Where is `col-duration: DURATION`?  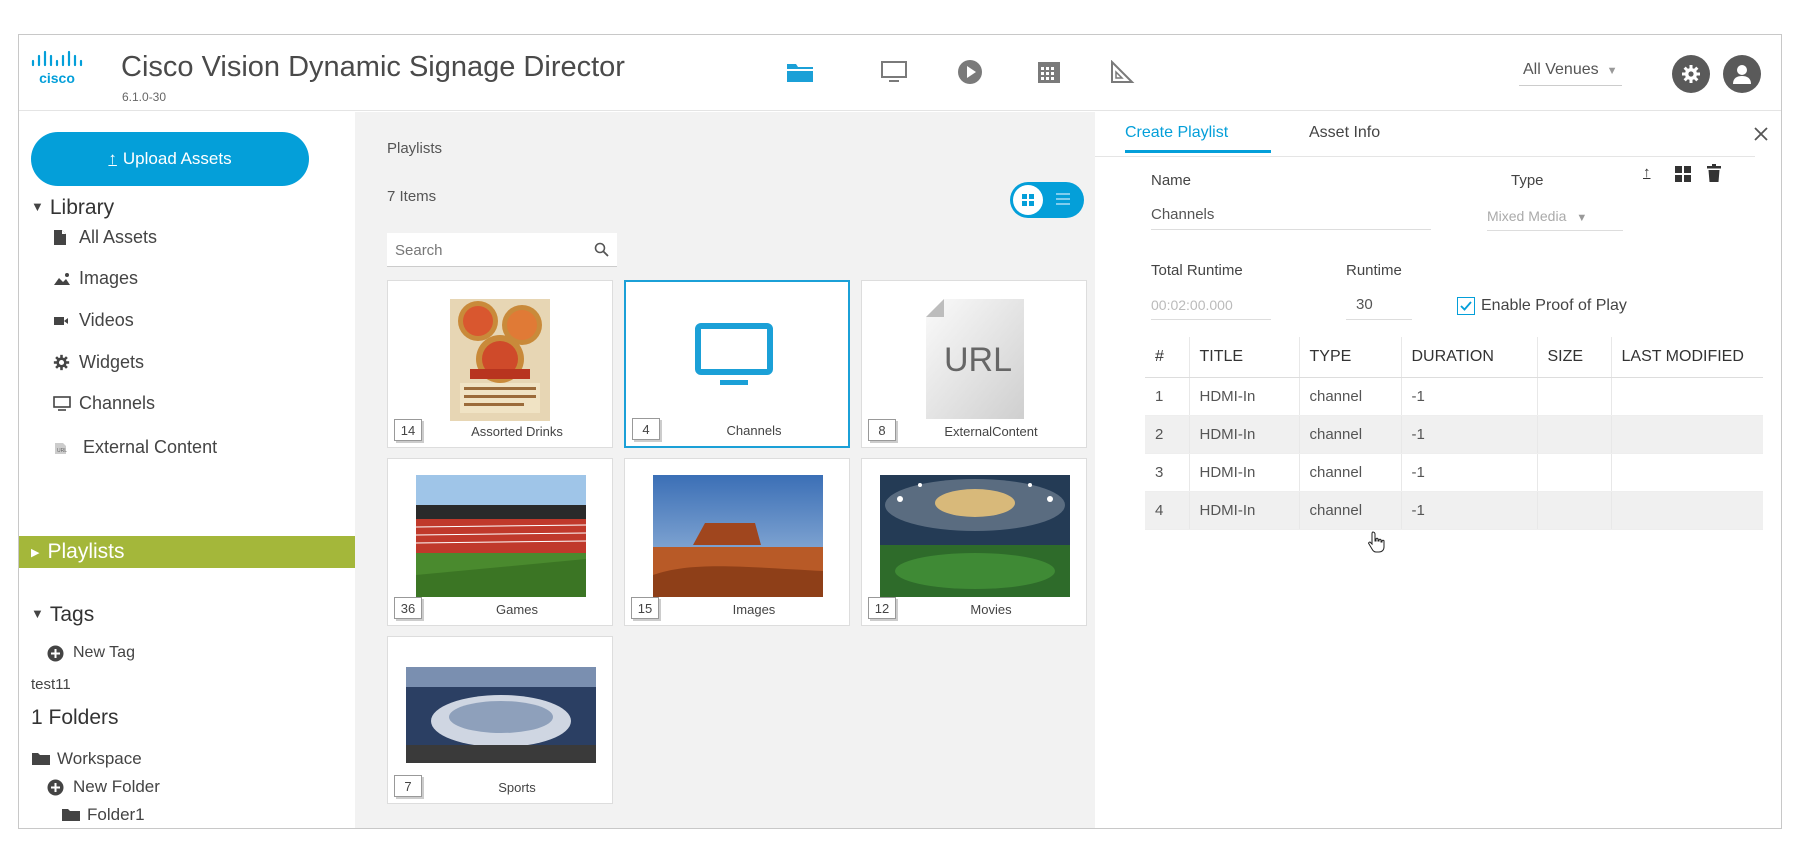
col-duration: DURATION is located at coordinates (1469, 357).